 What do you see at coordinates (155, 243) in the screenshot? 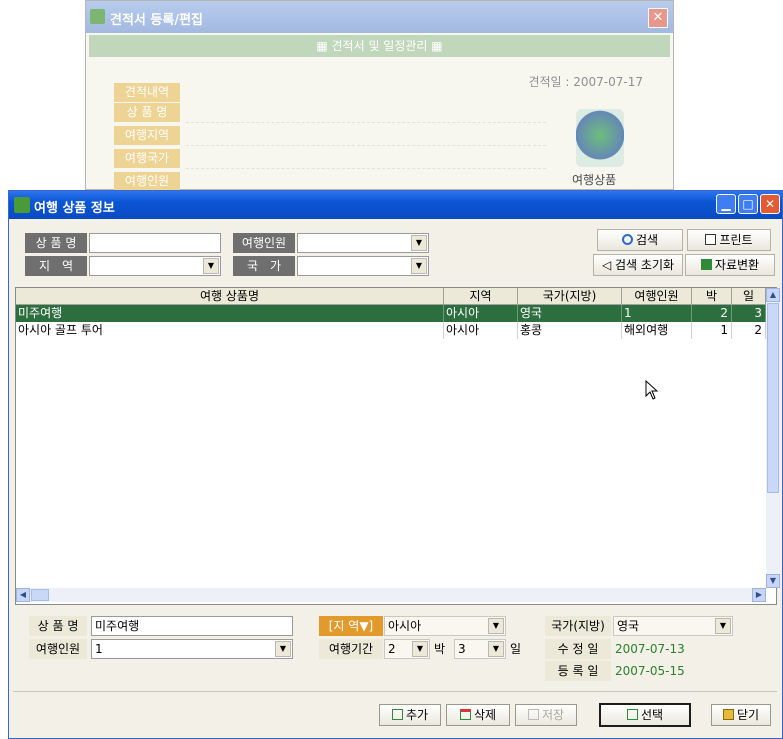
I see `product-name-input` at bounding box center [155, 243].